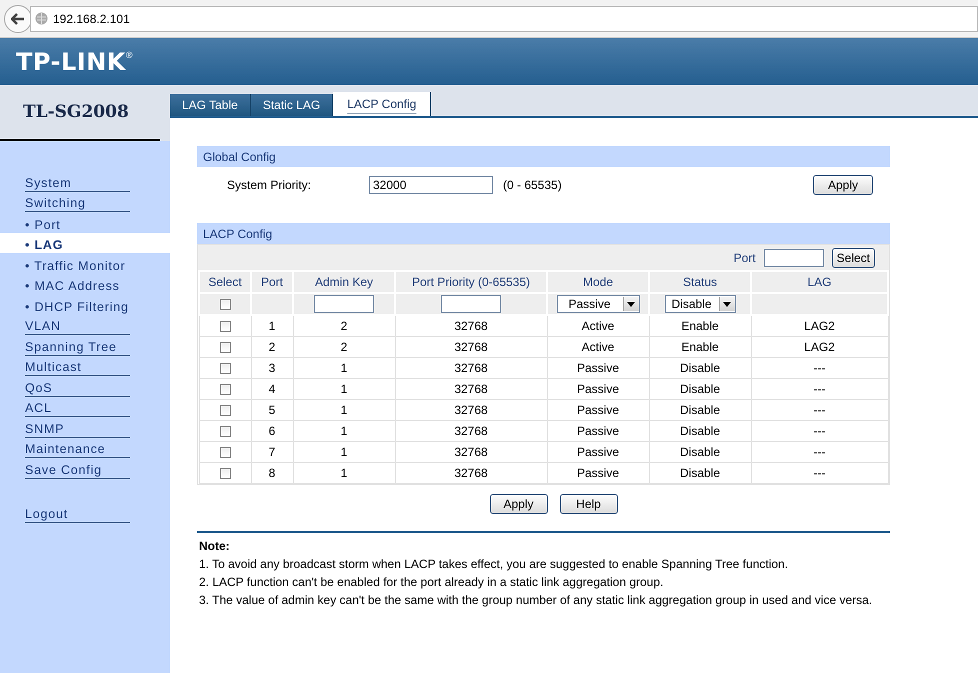 Image resolution: width=978 pixels, height=673 pixels. I want to click on column-header: Mode, so click(598, 282).